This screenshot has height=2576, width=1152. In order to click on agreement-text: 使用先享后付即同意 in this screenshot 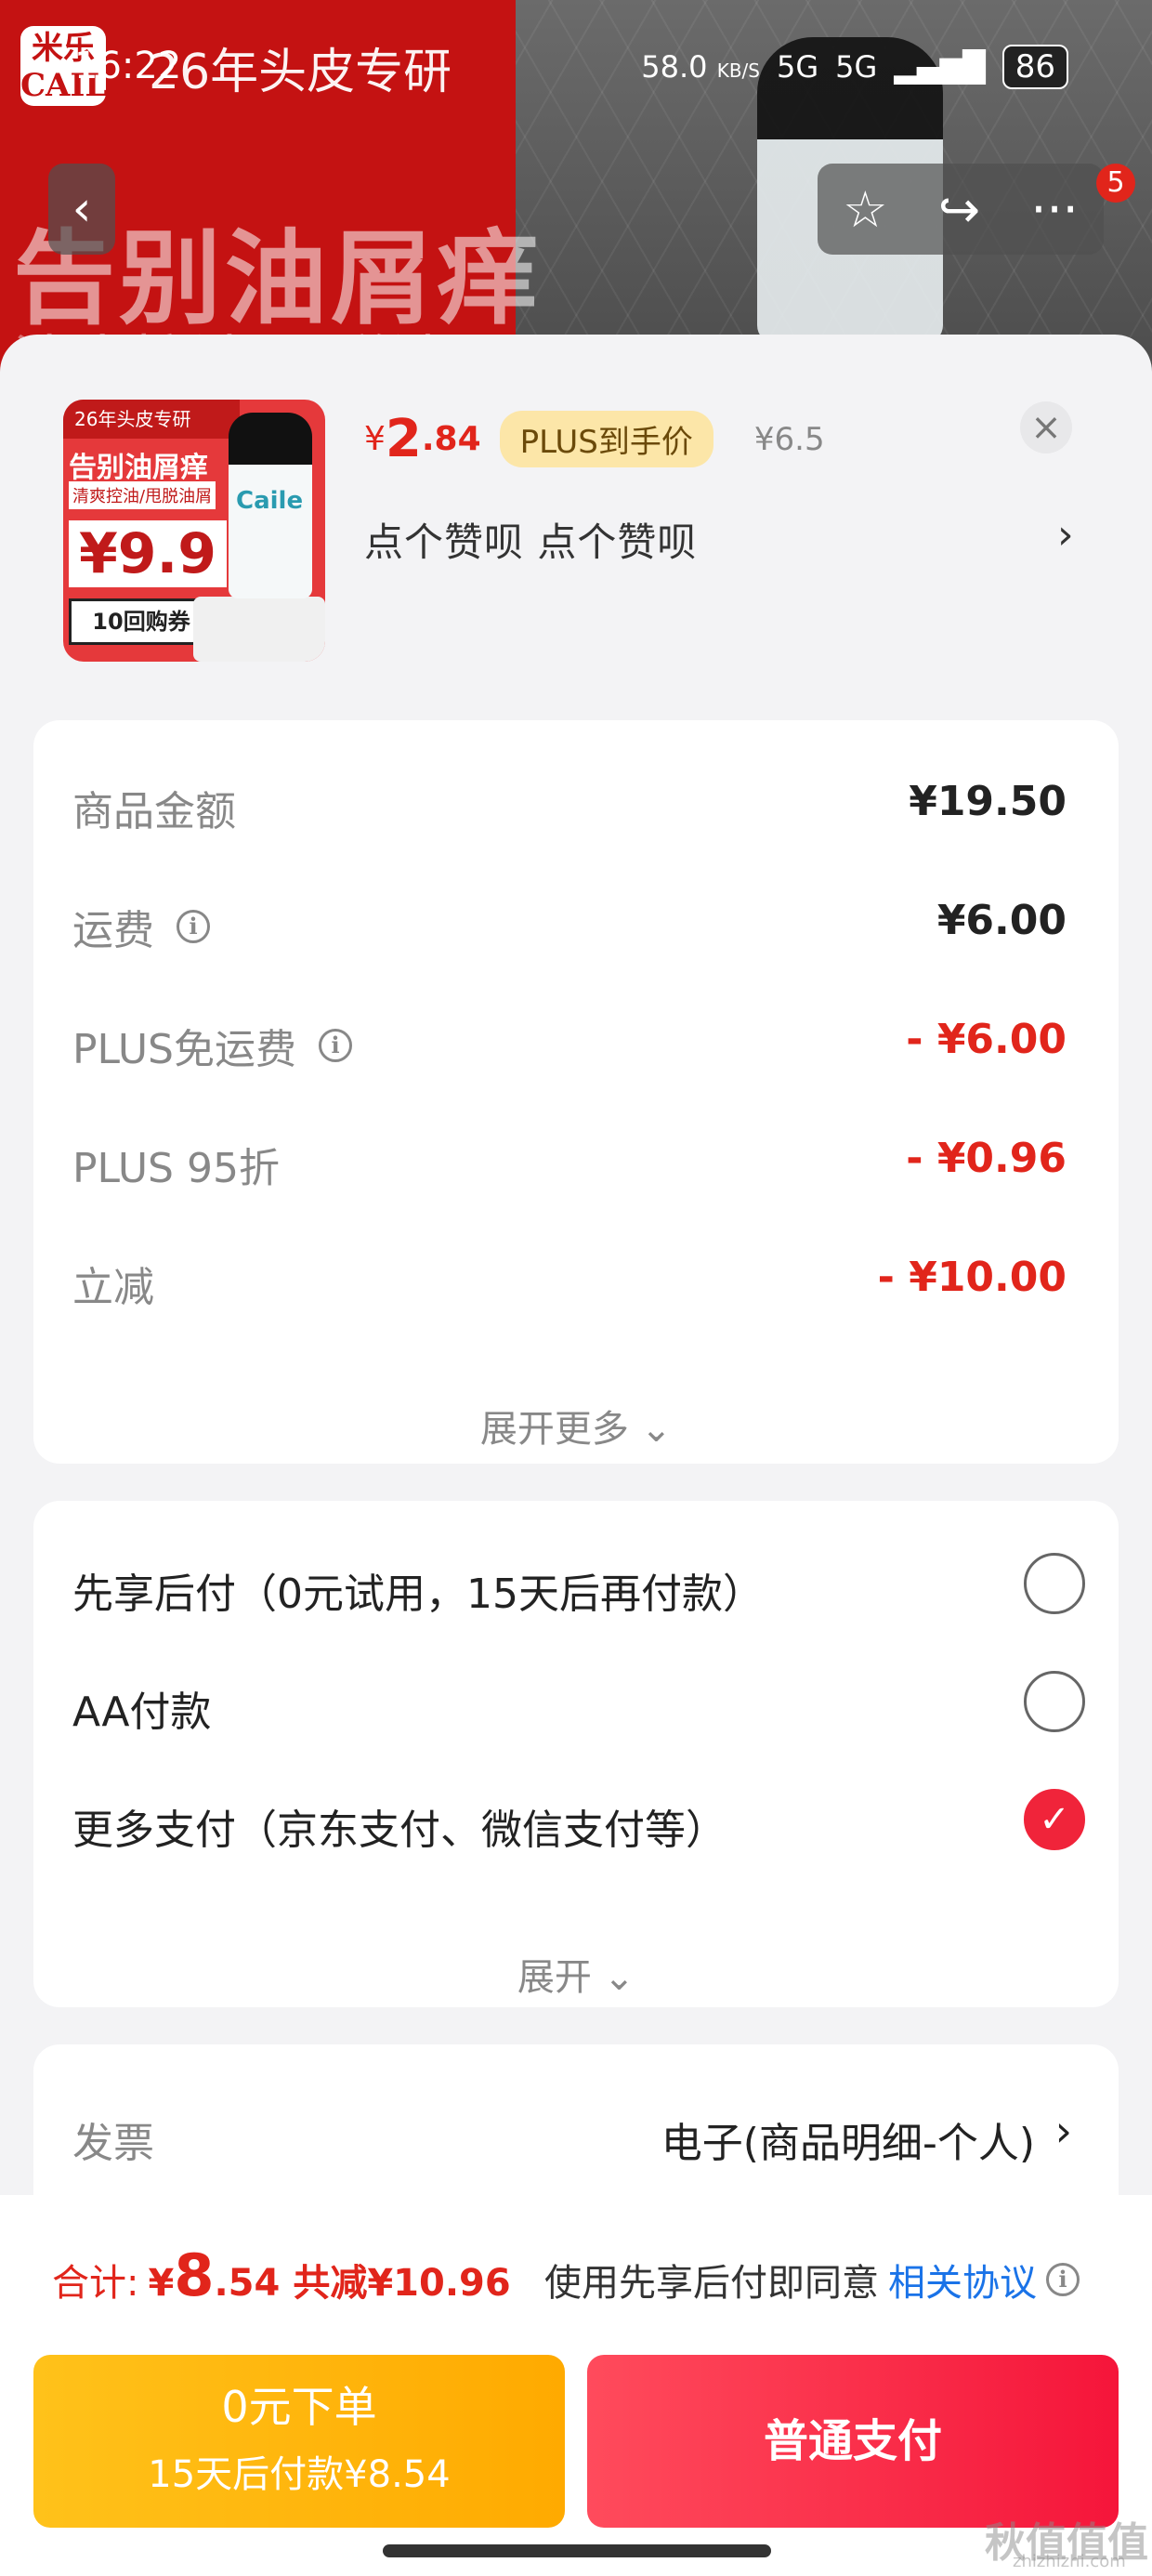, I will do `click(711, 2283)`.